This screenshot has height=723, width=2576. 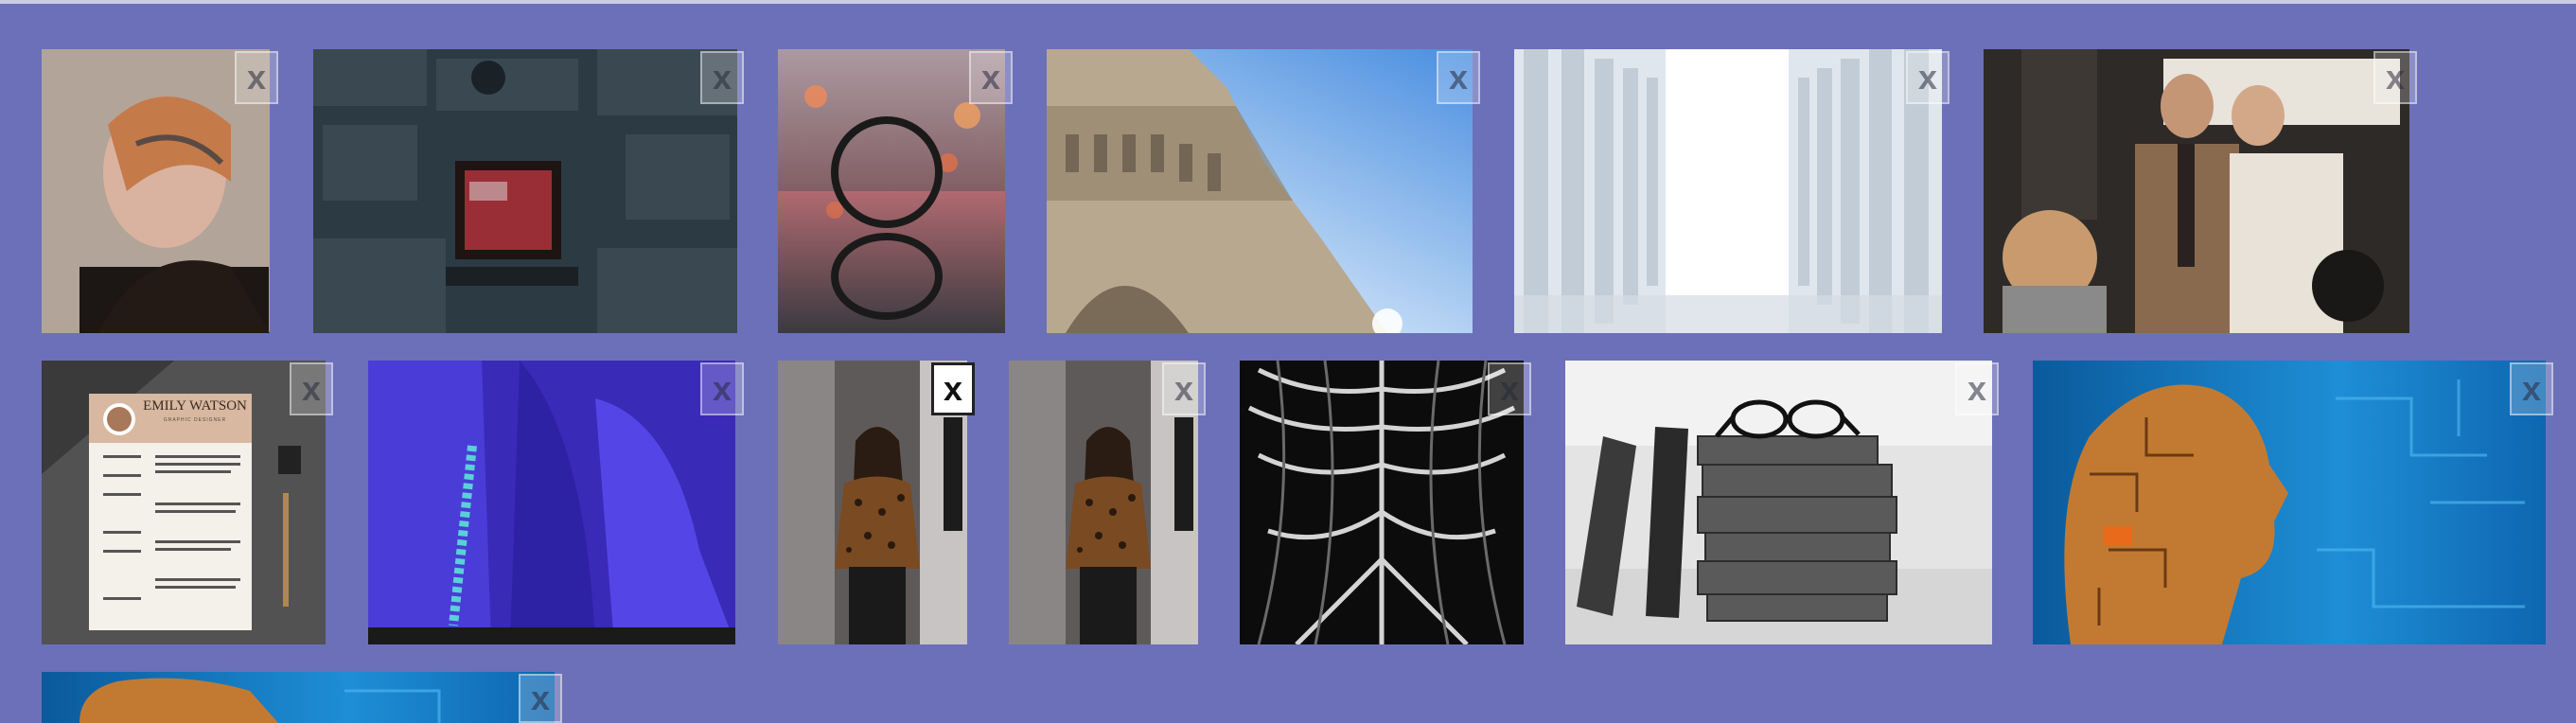 What do you see at coordinates (540, 699) in the screenshot?
I see `close-button-circuit-head-partial: x` at bounding box center [540, 699].